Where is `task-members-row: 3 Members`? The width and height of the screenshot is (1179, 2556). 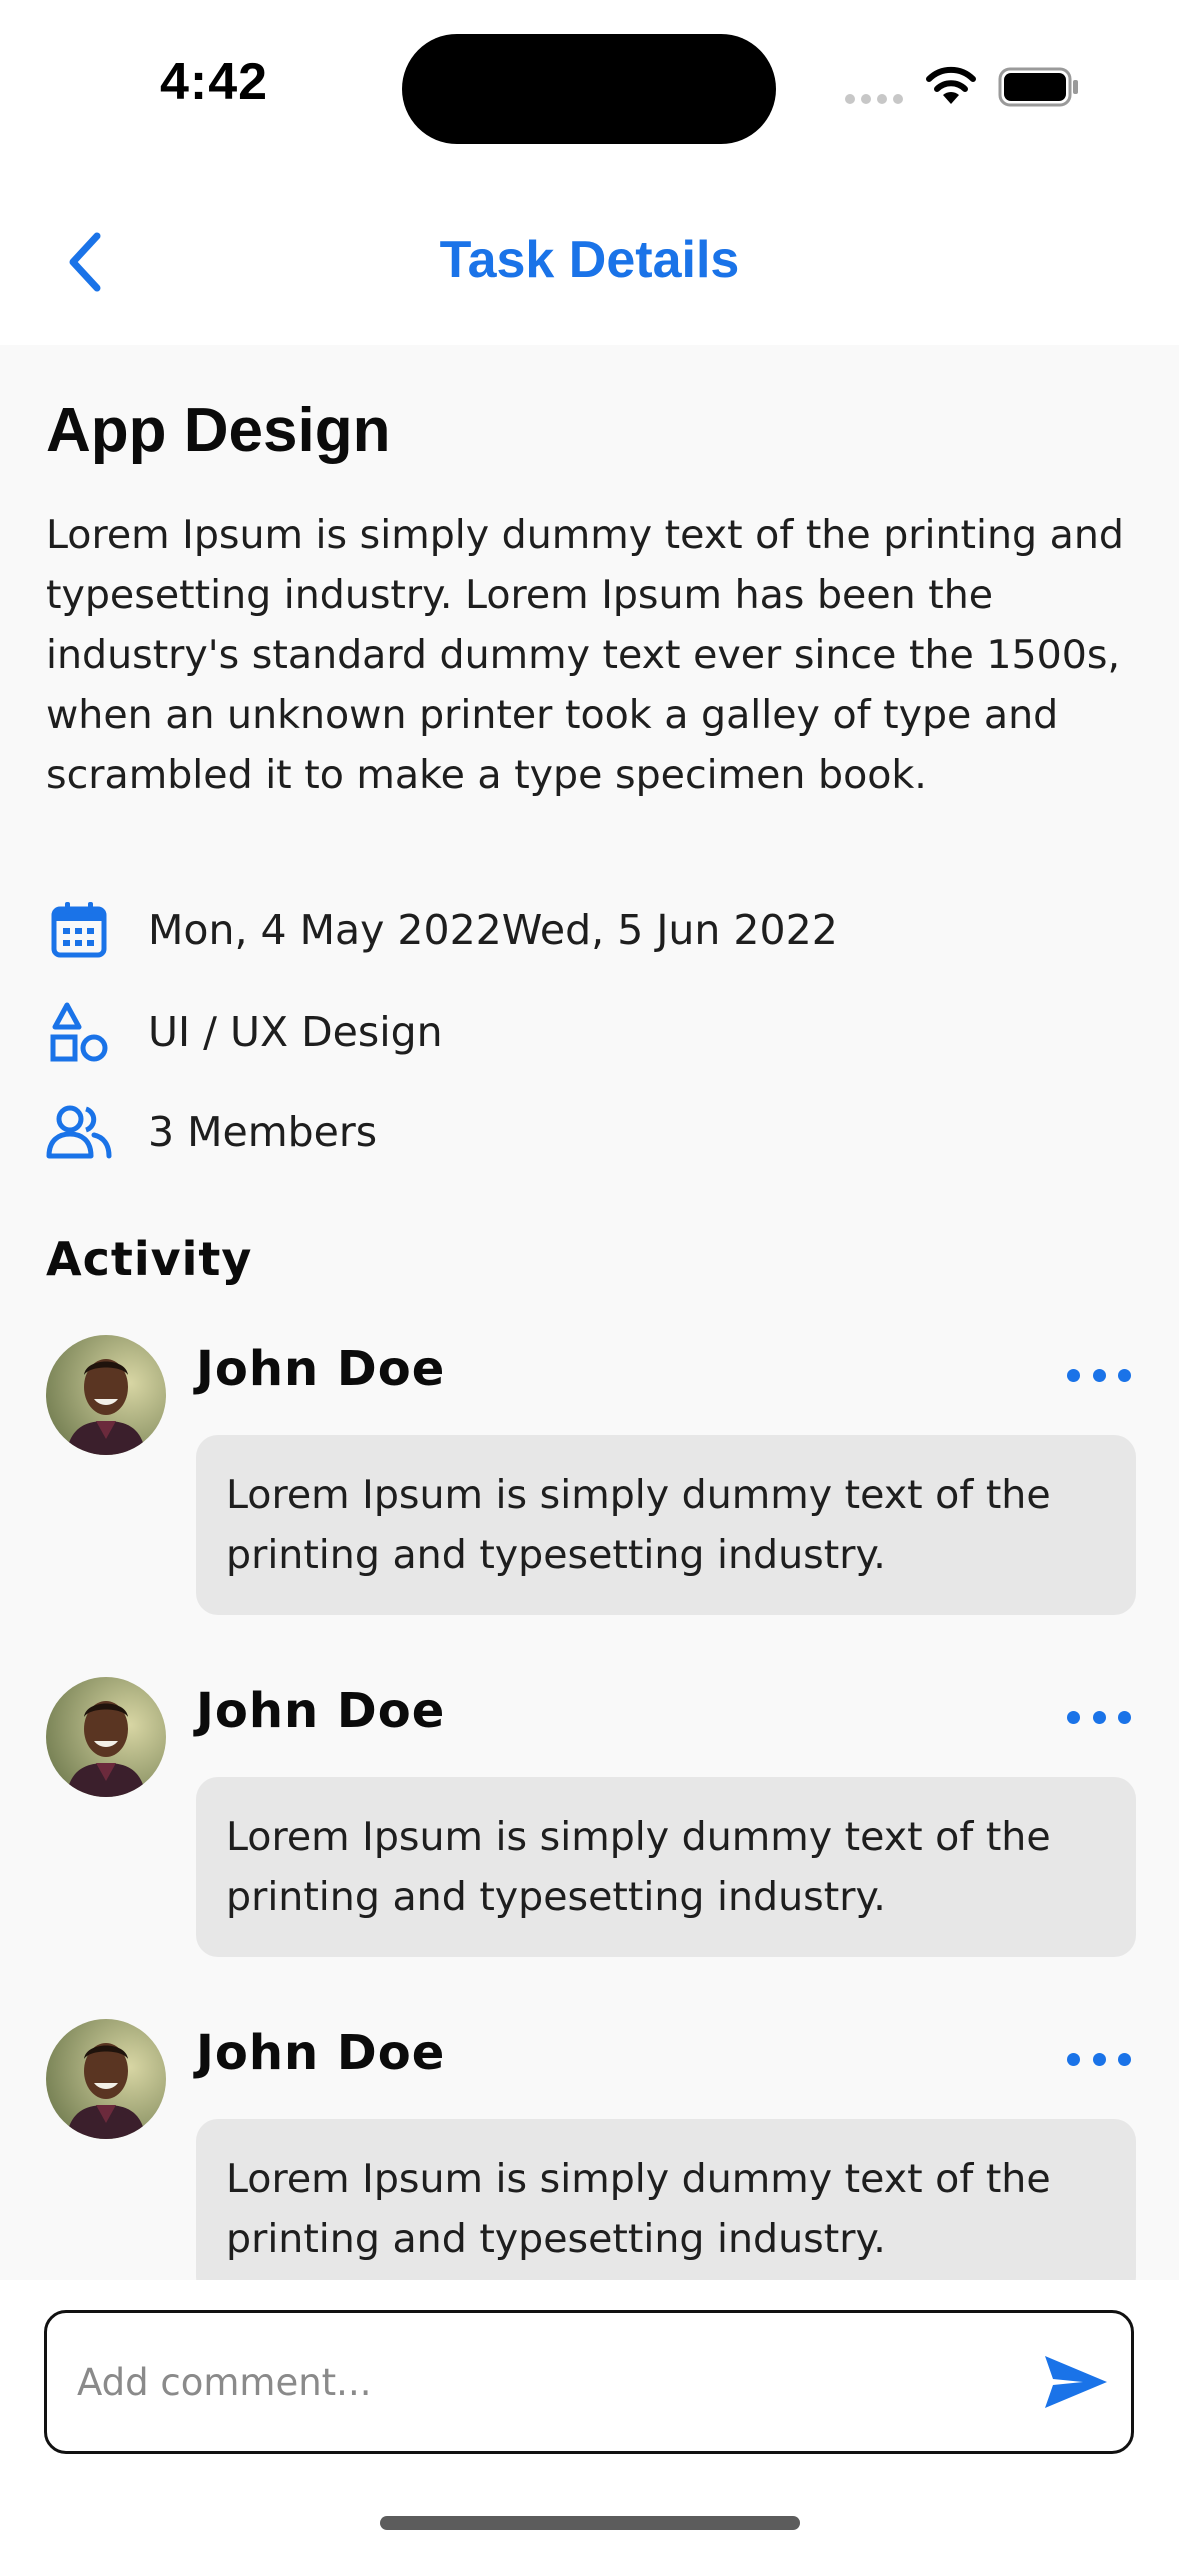 task-members-row: 3 Members is located at coordinates (211, 1132).